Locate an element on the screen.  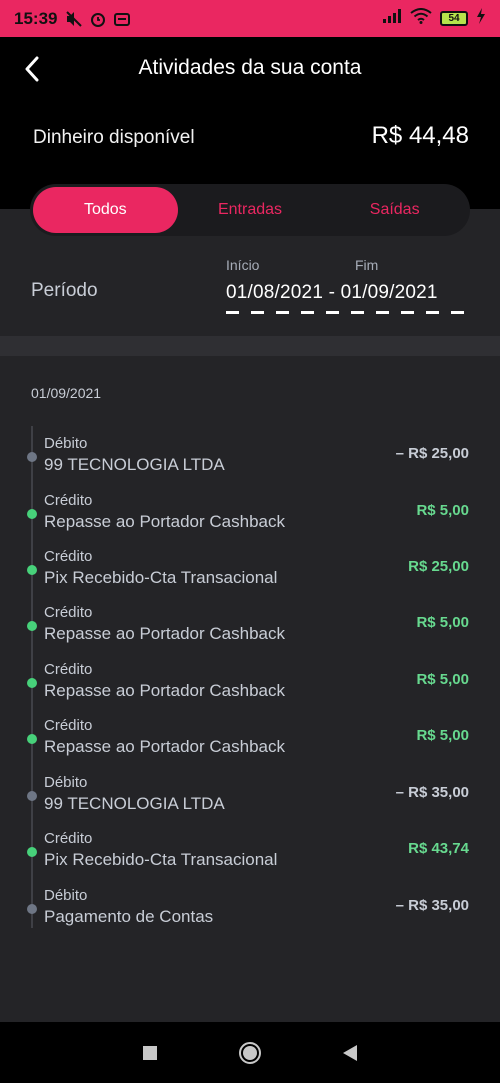
back-icon is located at coordinates (350, 1052).